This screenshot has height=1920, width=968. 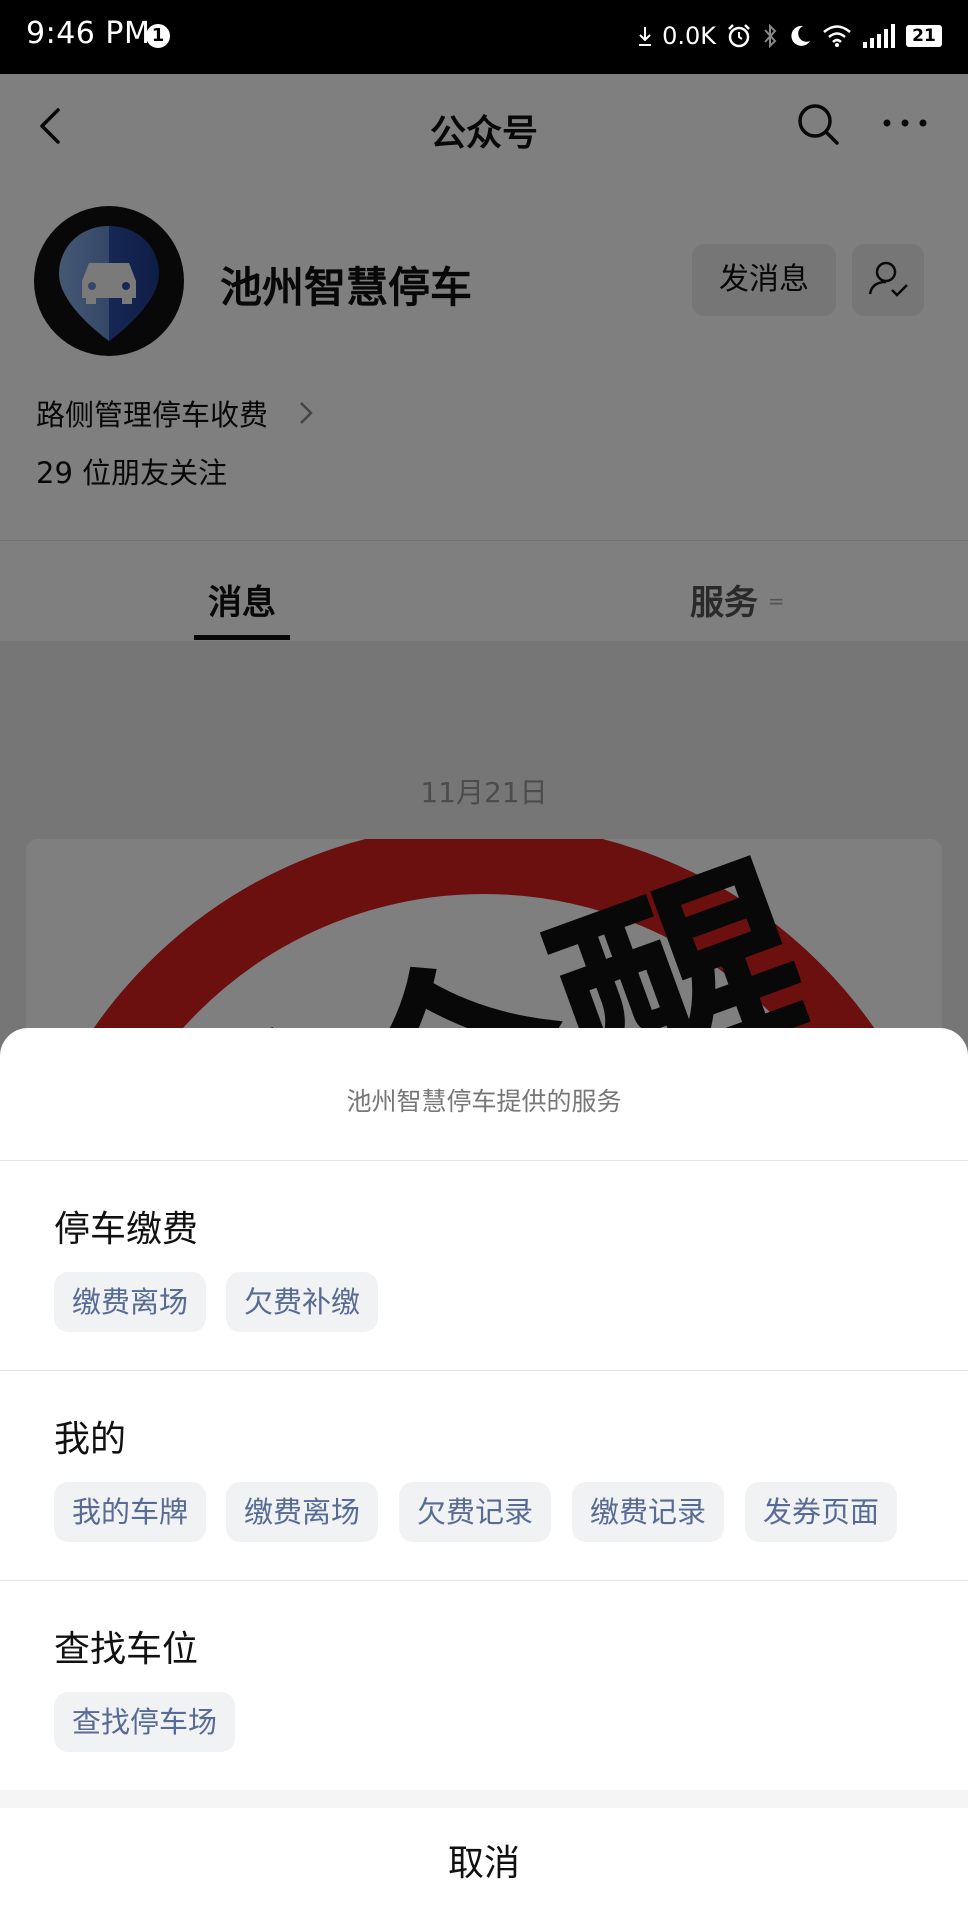 I want to click on chip-arrears-records: 欠费记录, so click(x=475, y=1512).